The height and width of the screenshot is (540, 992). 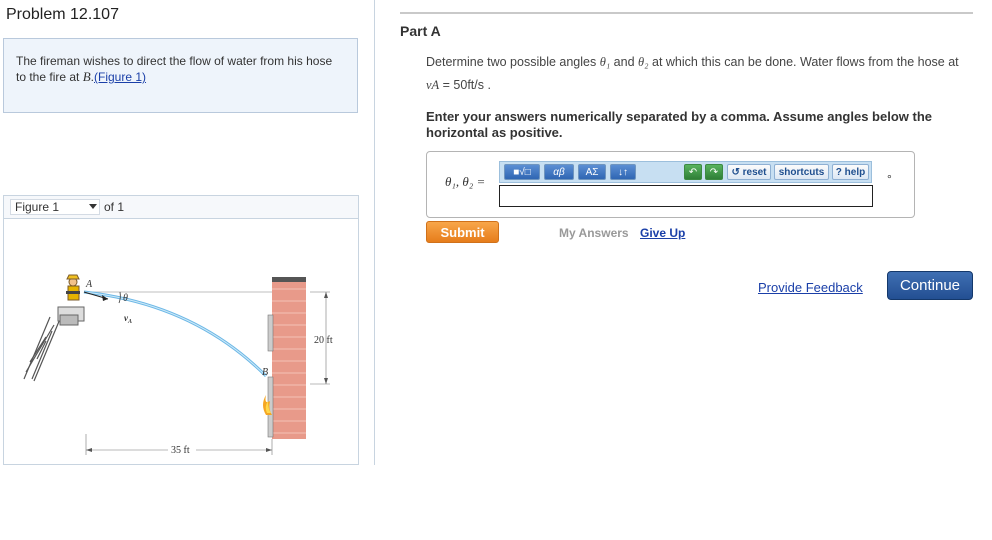 What do you see at coordinates (125, 298) in the screenshot?
I see `theta-label: θ` at bounding box center [125, 298].